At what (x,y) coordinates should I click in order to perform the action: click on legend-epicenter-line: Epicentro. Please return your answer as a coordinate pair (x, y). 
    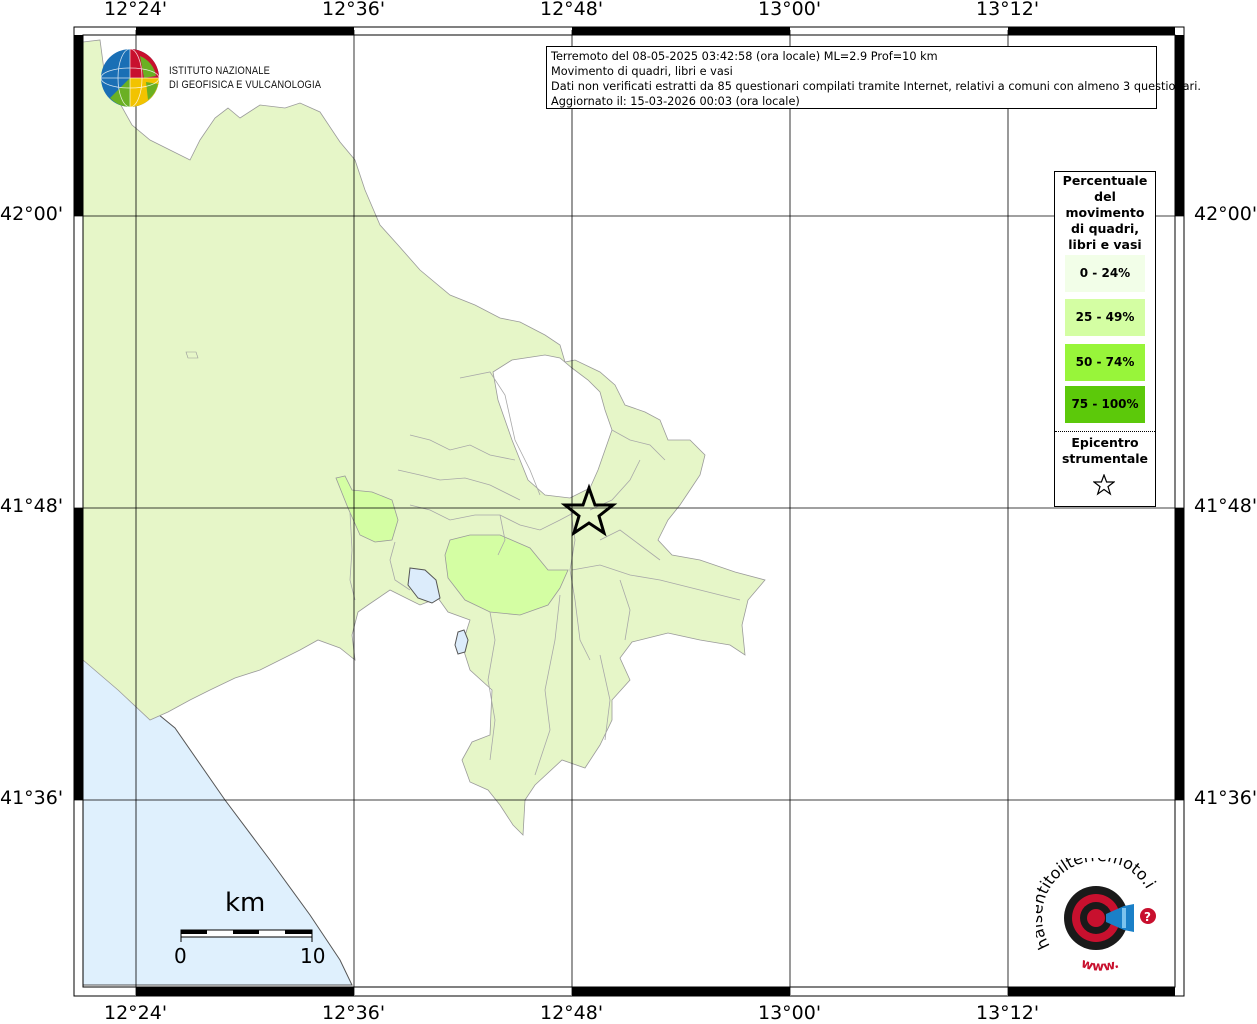
    Looking at the image, I should click on (1105, 442).